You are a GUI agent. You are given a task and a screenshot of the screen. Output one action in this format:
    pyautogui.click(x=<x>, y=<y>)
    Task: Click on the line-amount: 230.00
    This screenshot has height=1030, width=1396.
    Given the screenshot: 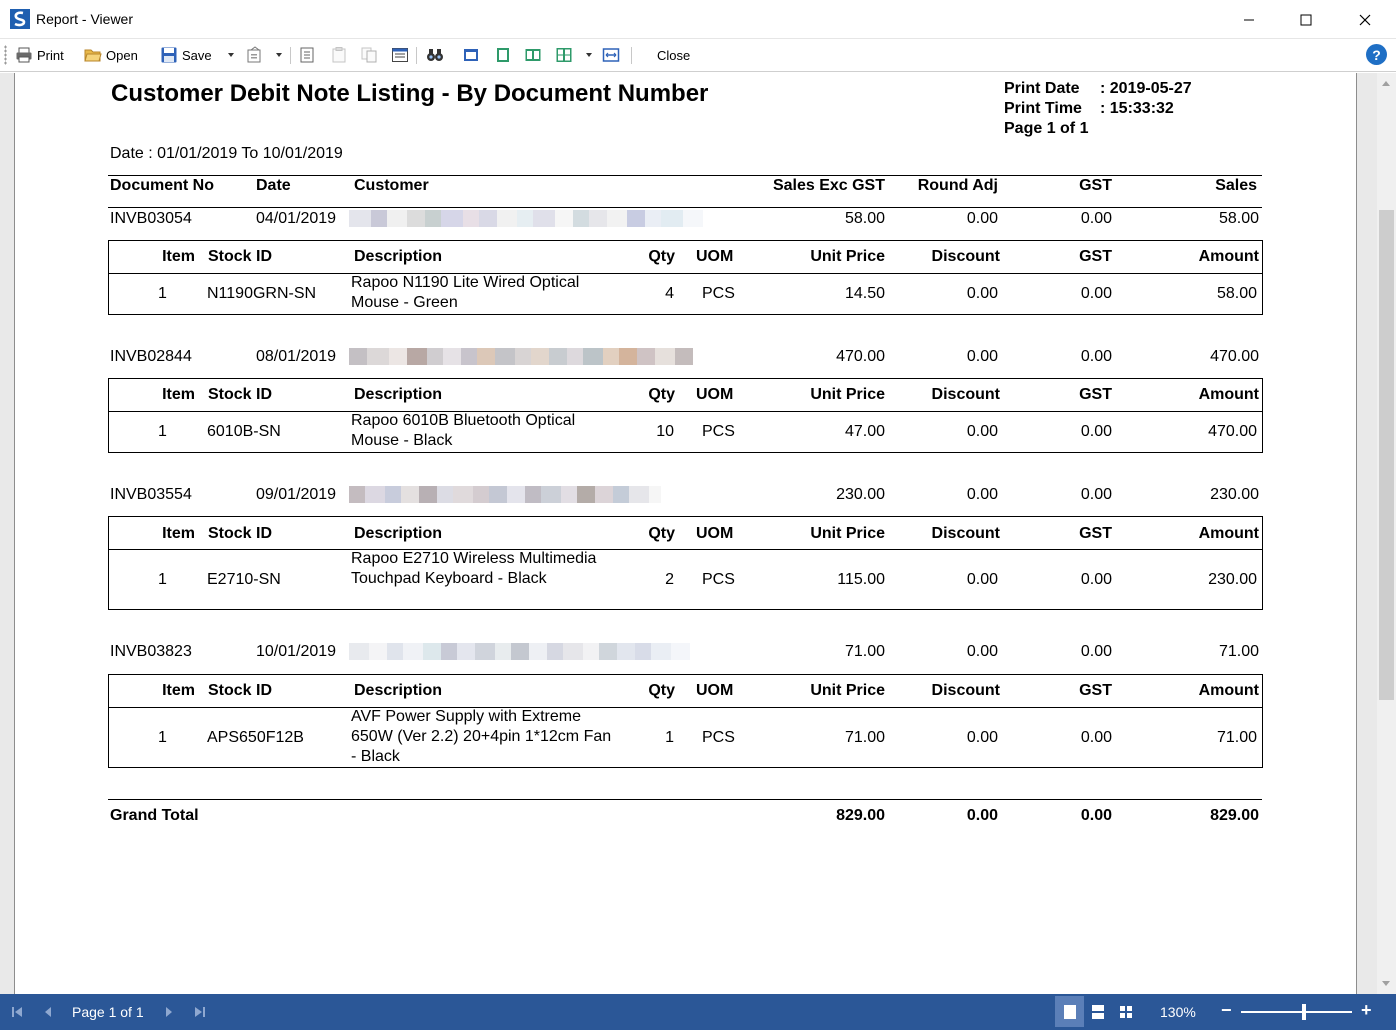 What is the action you would take?
    pyautogui.click(x=1232, y=579)
    